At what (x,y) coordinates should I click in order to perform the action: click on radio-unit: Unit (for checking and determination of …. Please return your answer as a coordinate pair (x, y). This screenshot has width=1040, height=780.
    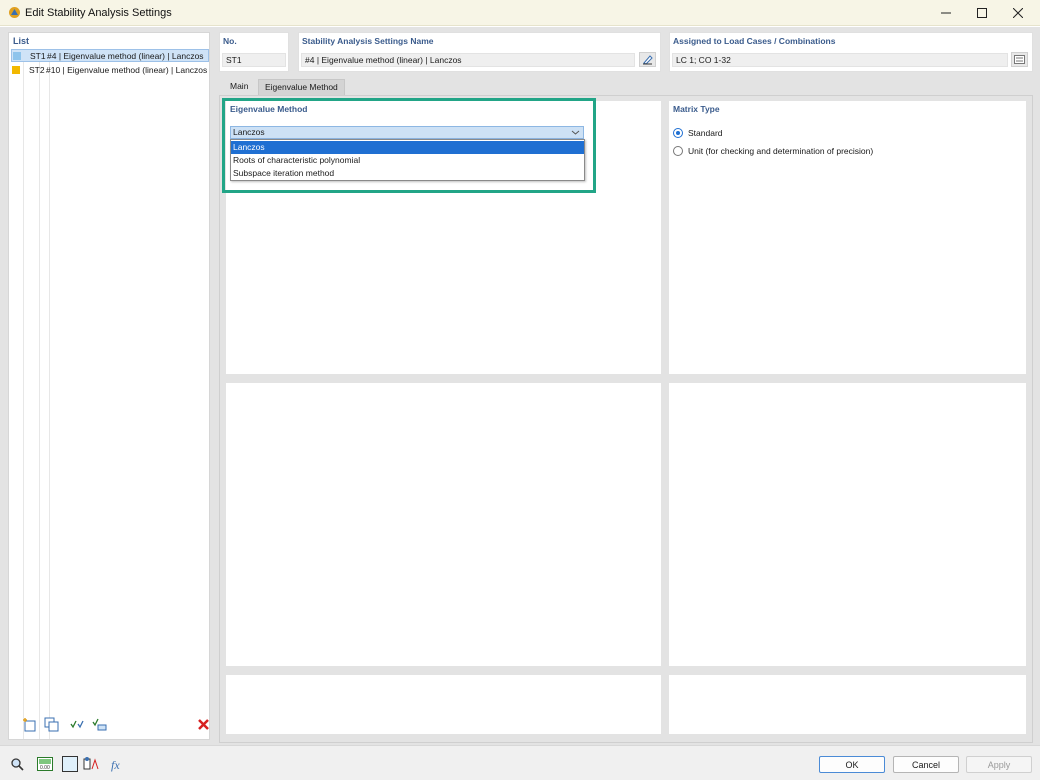
    Looking at the image, I should click on (773, 151).